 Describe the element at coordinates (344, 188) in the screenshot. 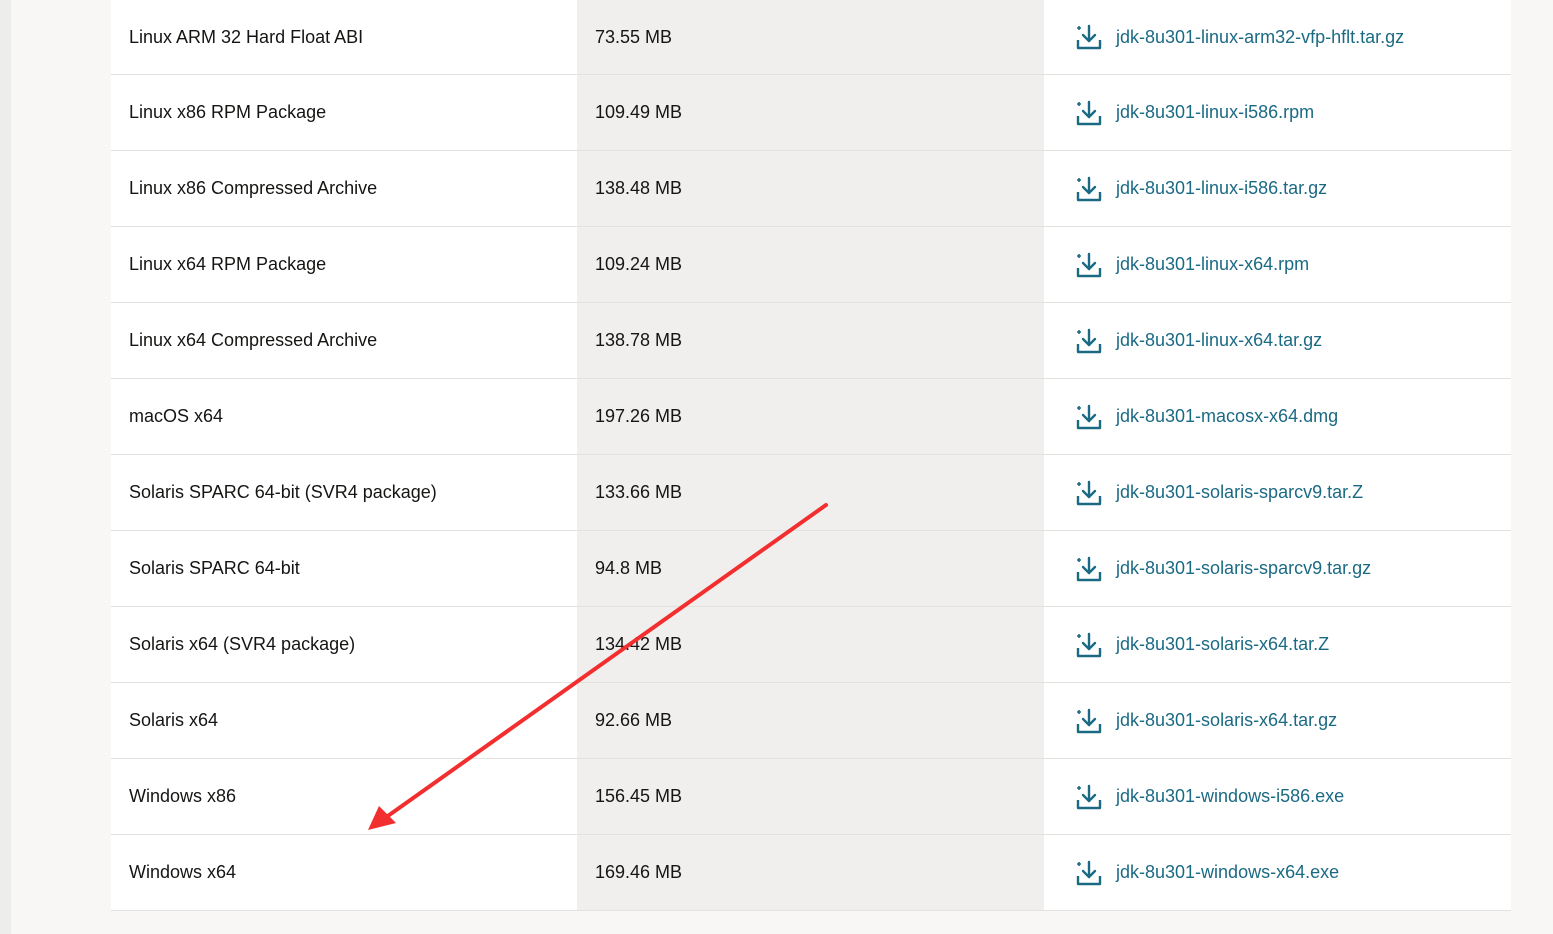

I see `product-cell: Linux x86 Compressed Archive` at that location.